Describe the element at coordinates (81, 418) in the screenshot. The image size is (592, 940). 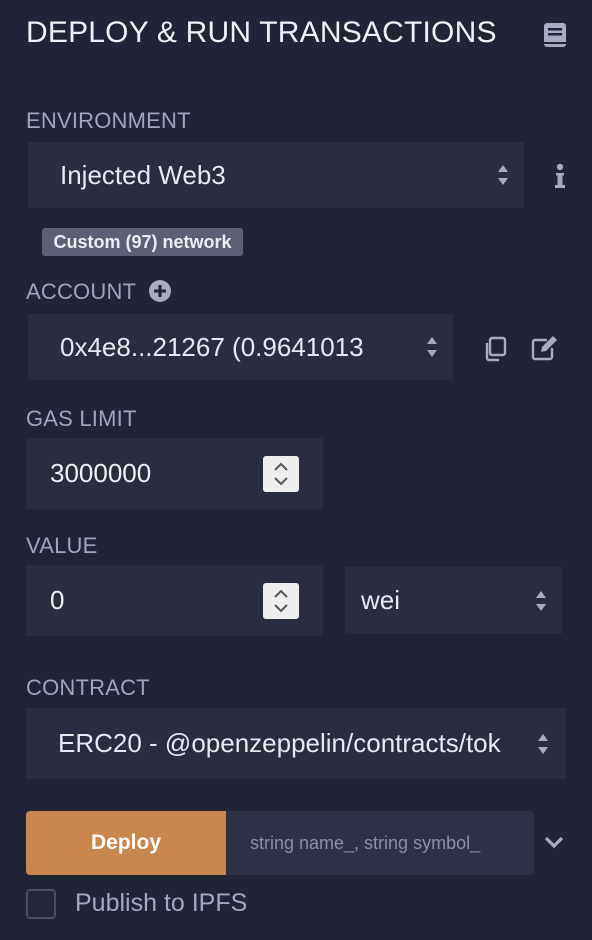
I see `gas-limit-label: GAS LIMIT` at that location.